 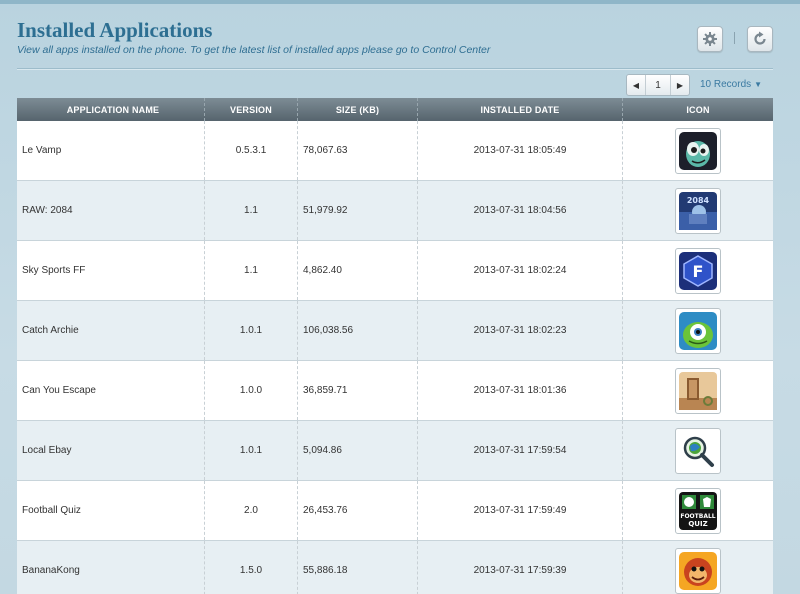 What do you see at coordinates (111, 510) in the screenshot?
I see `app-name-cell: Football Quiz` at bounding box center [111, 510].